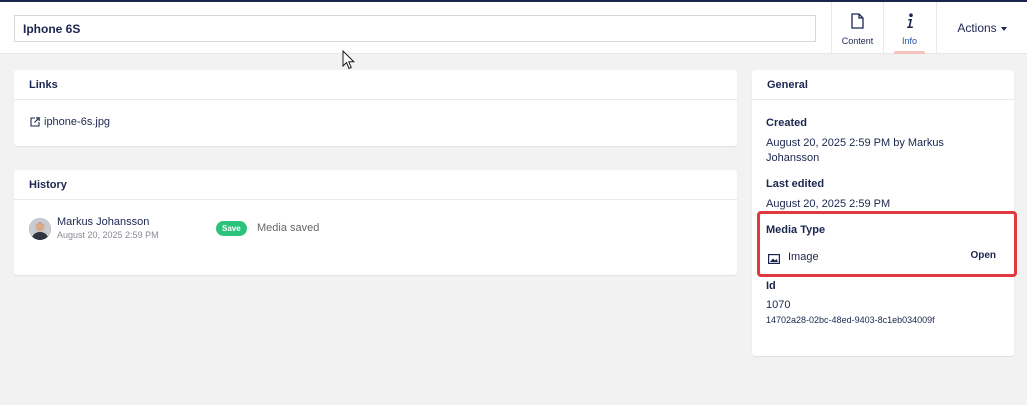 This screenshot has height=405, width=1027. Describe the element at coordinates (1003, 28) in the screenshot. I see `caret-down-icon` at that location.